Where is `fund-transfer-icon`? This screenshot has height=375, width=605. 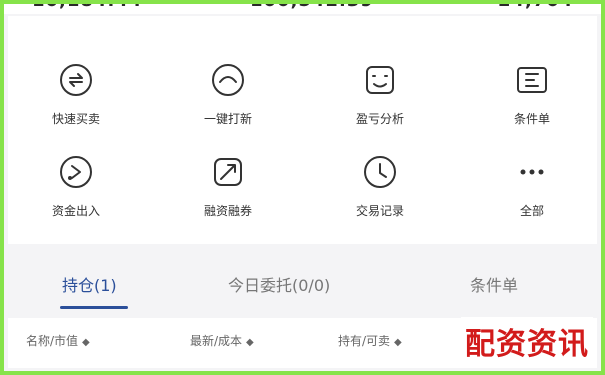 fund-transfer-icon is located at coordinates (76, 172).